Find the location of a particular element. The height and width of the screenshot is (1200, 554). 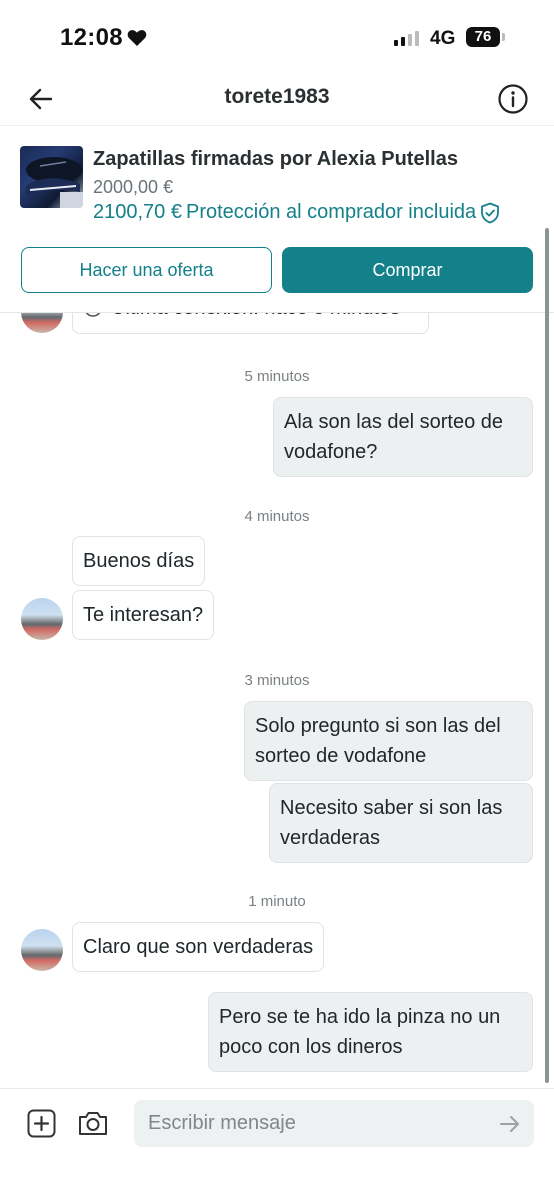

chat-scrollbar is located at coordinates (547, 655).